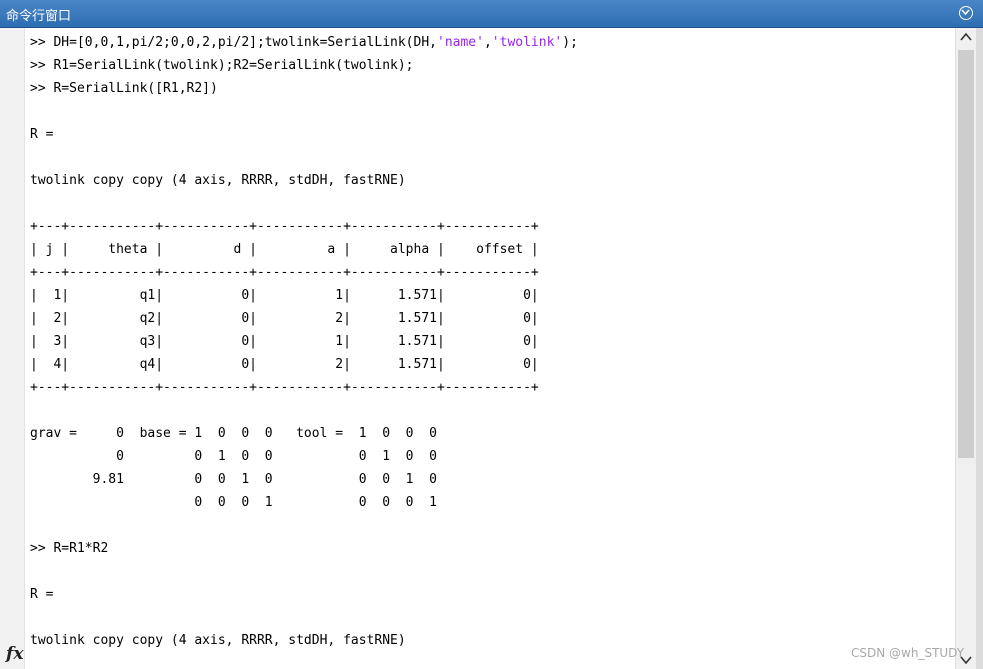 Image resolution: width=983 pixels, height=669 pixels. I want to click on console-line: | 1| q1| 0| 1| 1.571| 0|, so click(284, 295).